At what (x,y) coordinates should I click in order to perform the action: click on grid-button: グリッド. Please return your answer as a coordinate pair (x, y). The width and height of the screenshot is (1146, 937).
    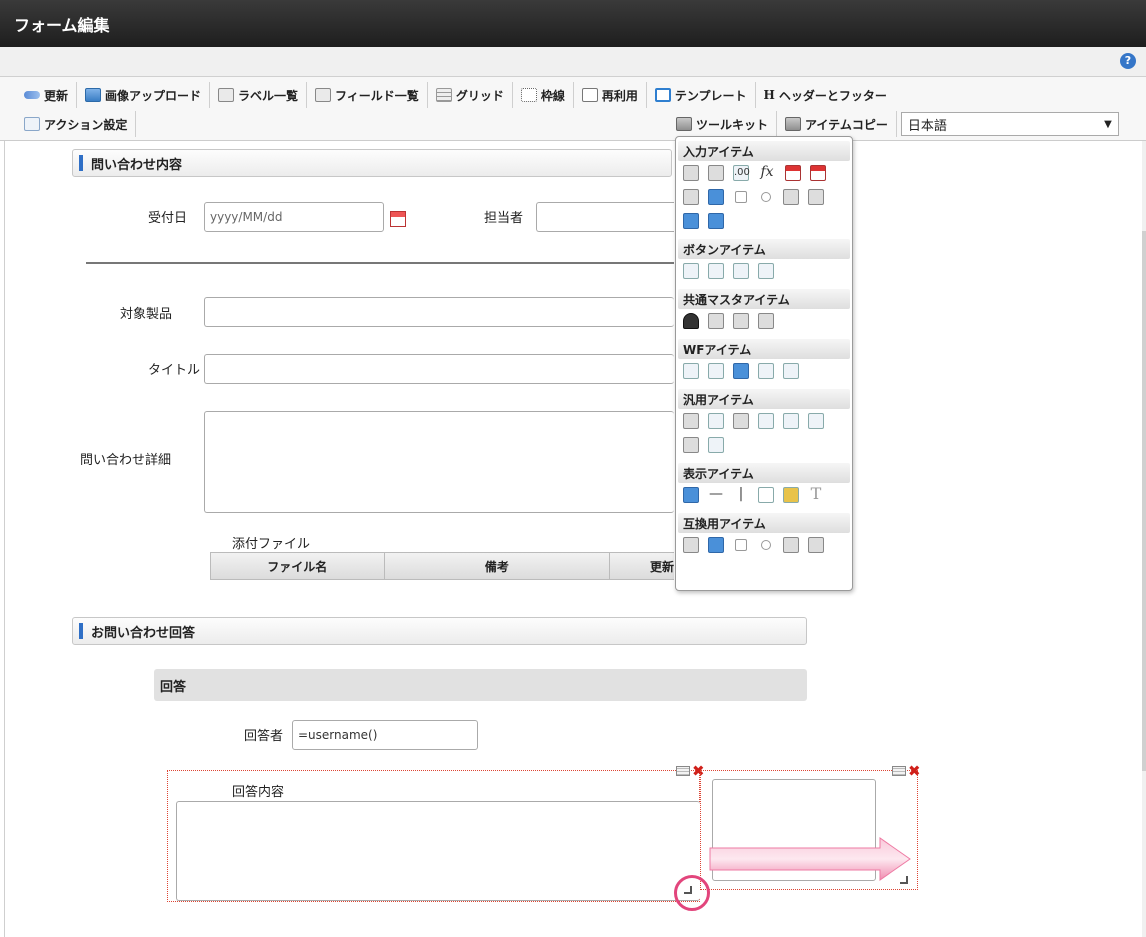
    Looking at the image, I should click on (470, 95).